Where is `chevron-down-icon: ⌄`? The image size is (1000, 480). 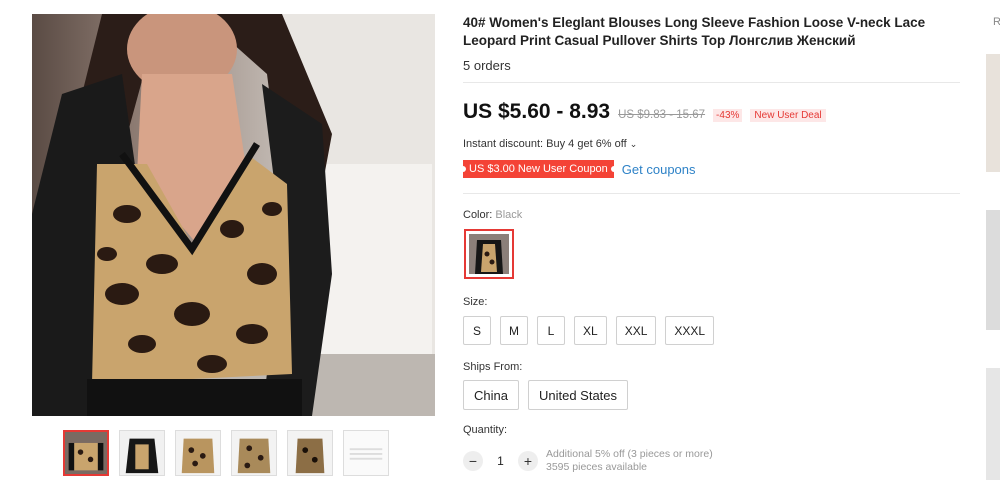
chevron-down-icon: ⌄ is located at coordinates (633, 144).